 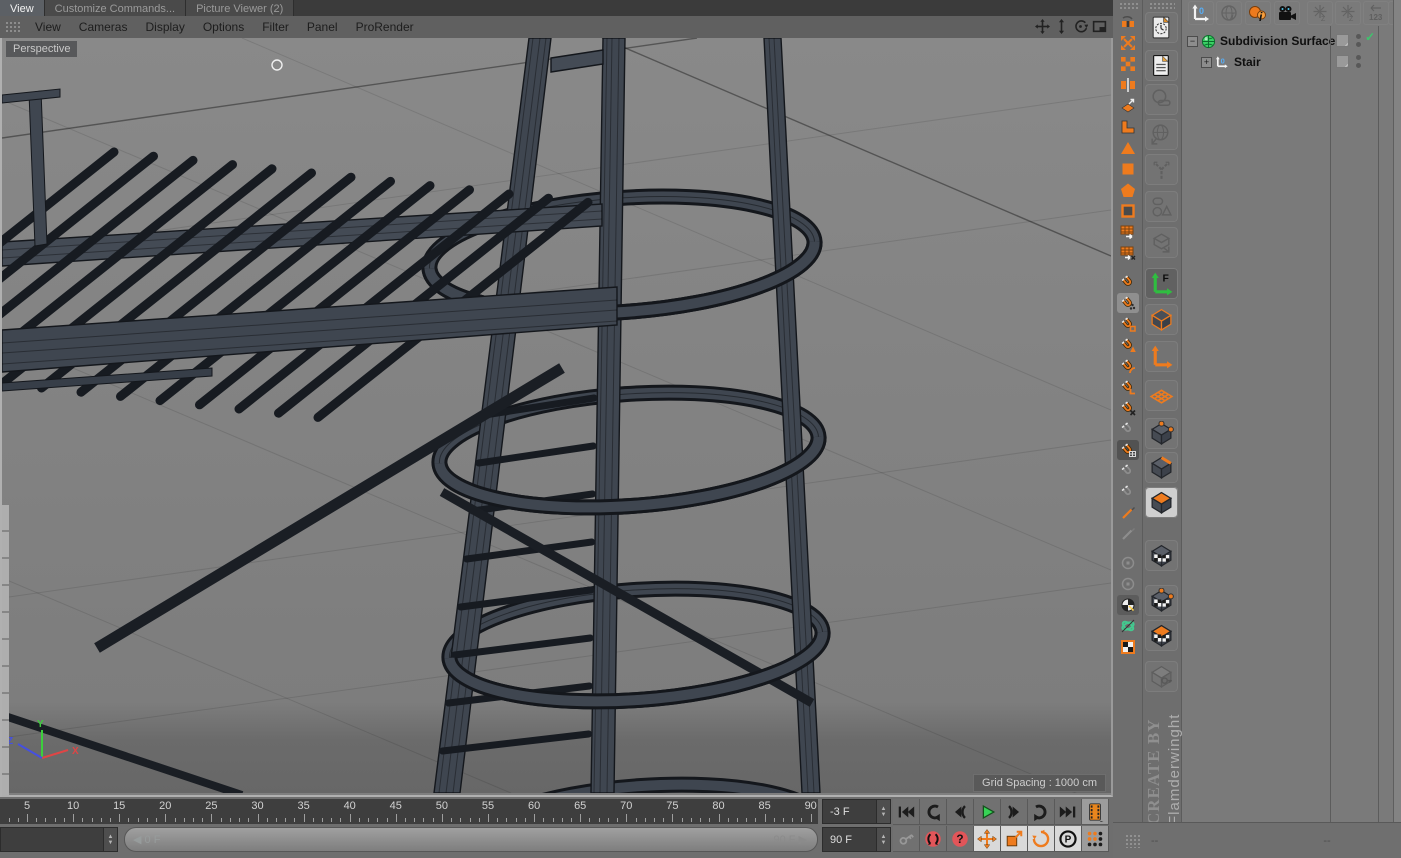 I want to click on simulate-disabled-icon, so click(x=1161, y=99).